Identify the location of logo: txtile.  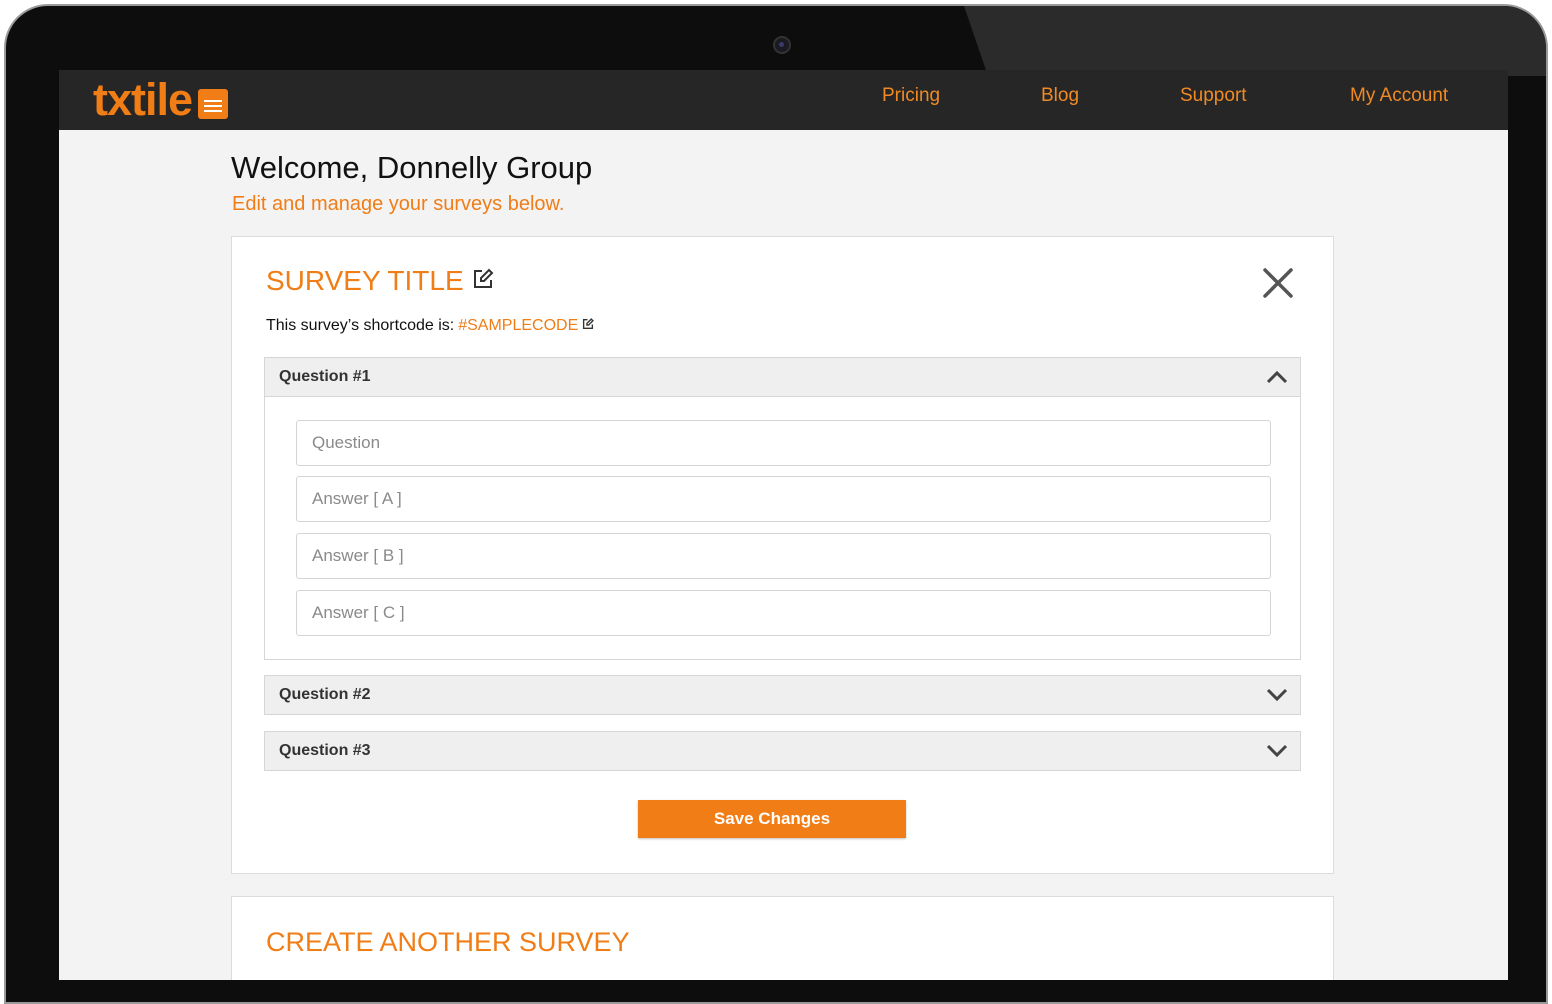
(161, 99).